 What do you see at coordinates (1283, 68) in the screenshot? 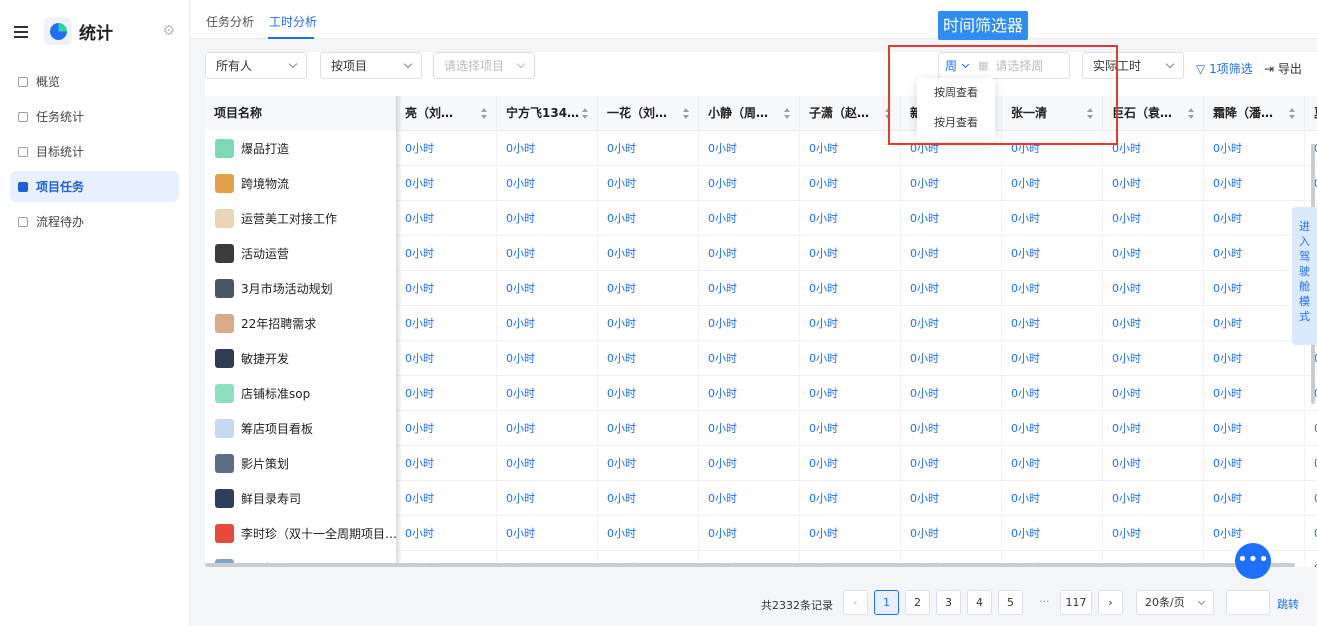
I see `export-button: ⇥ 导出` at bounding box center [1283, 68].